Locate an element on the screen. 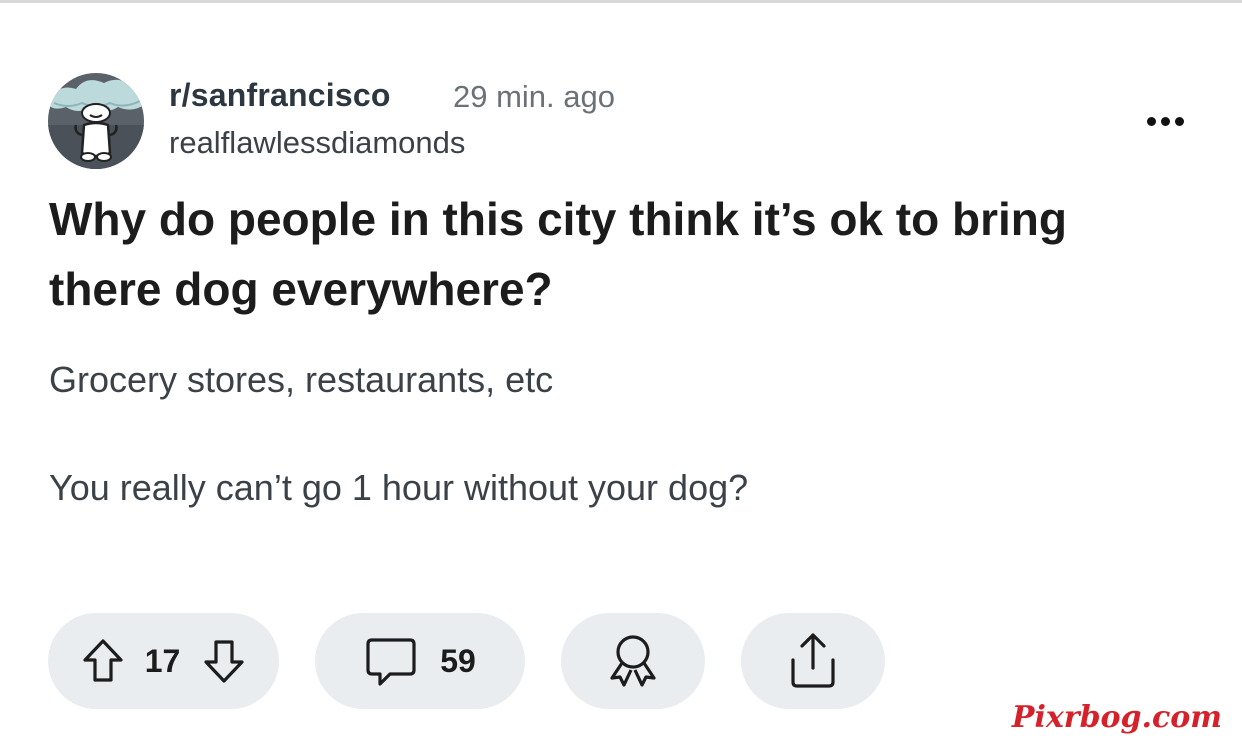  more-options-icon is located at coordinates (1151, 121).